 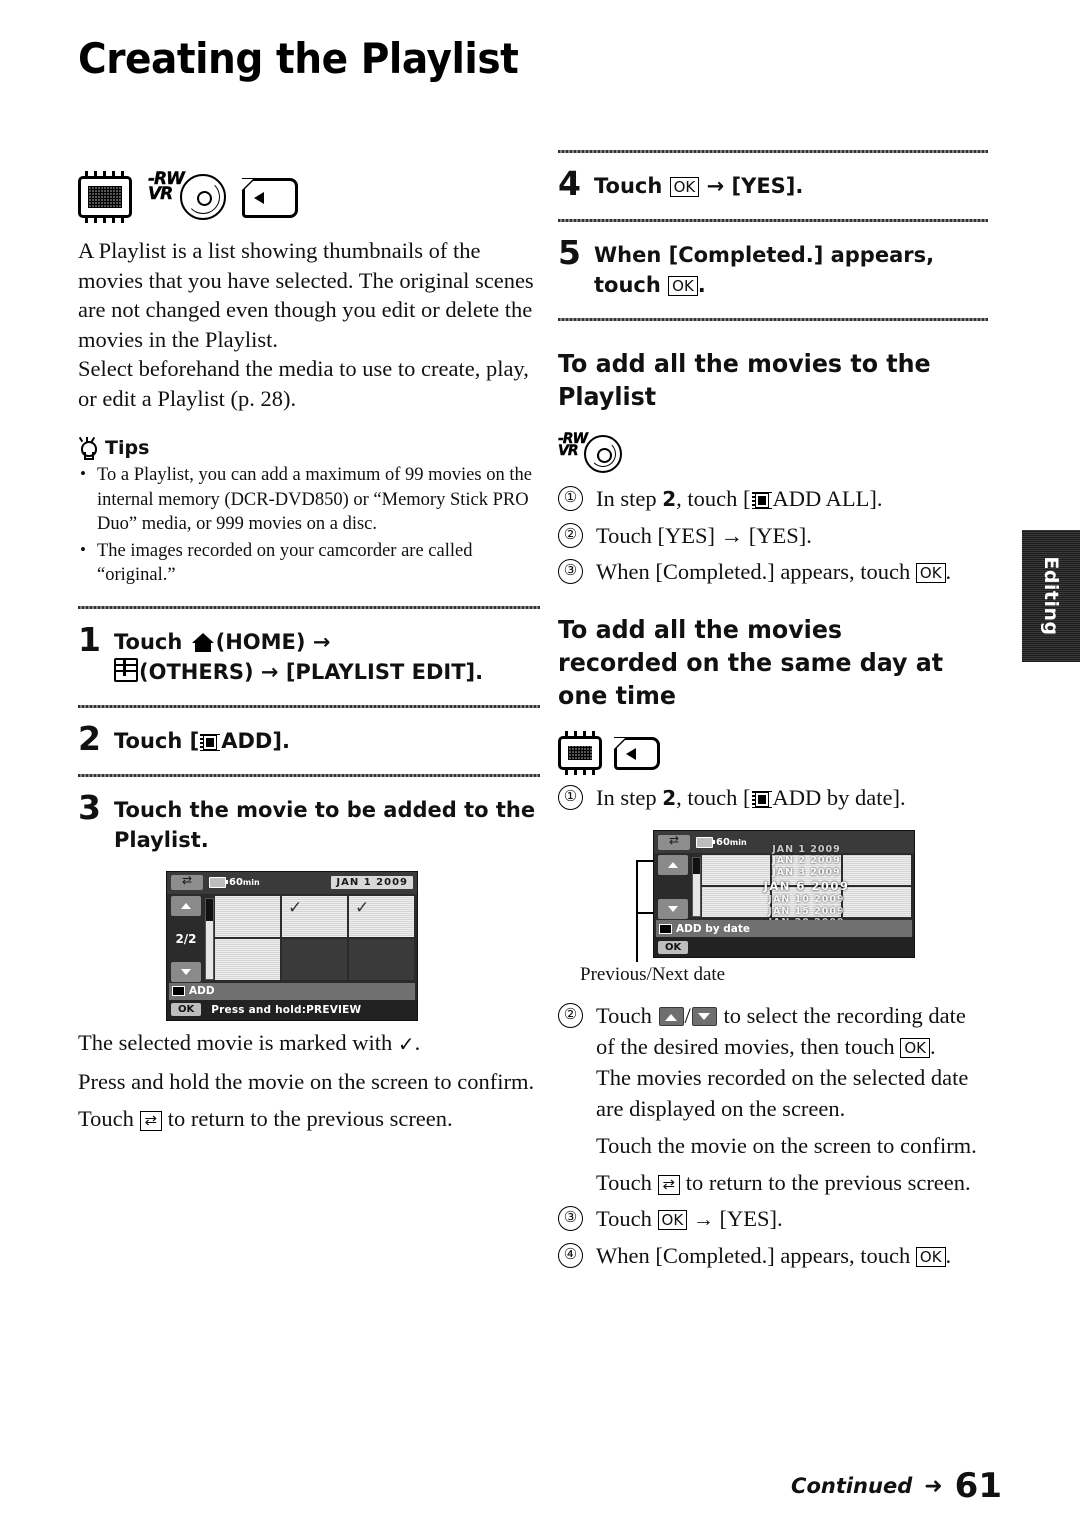 I want to click on figure-add-by-date-screen: 60min JAN 1 2009 JAN 2 2009 JAN 3 2009, so click(x=773, y=908).